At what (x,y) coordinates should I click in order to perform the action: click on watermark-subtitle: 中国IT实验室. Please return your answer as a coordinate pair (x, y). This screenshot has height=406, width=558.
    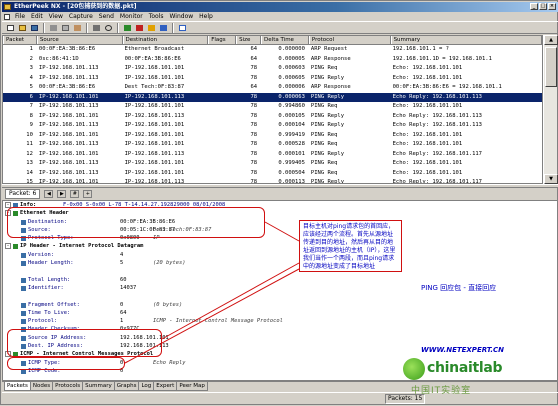
    Looking at the image, I should click on (441, 391).